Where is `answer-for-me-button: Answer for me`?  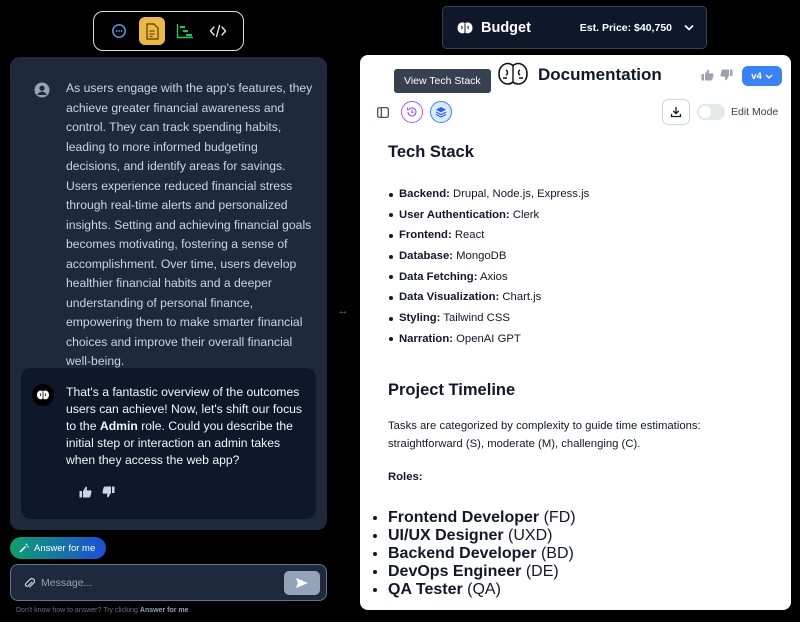
answer-for-me-button: Answer for me is located at coordinates (58, 548).